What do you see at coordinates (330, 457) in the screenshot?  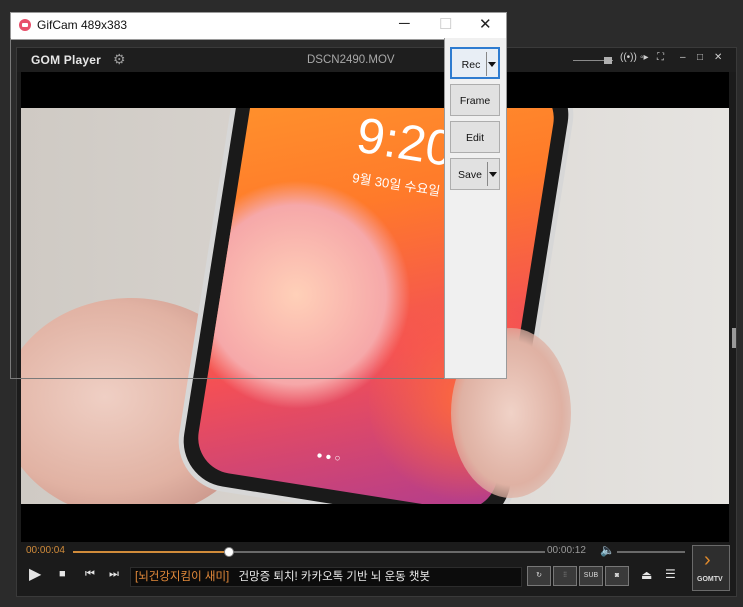 I see `page-dots: ●●○` at bounding box center [330, 457].